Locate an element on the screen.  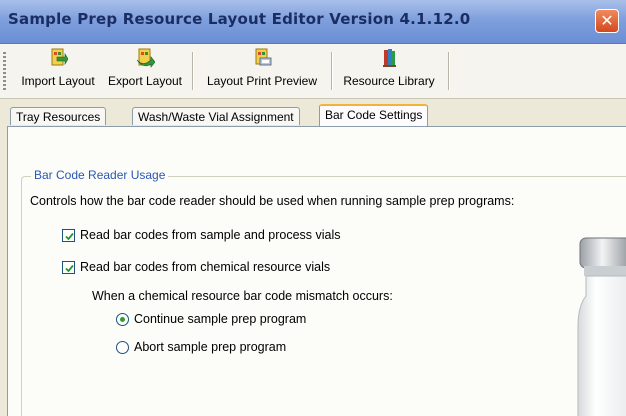
vial-image is located at coordinates (601, 326).